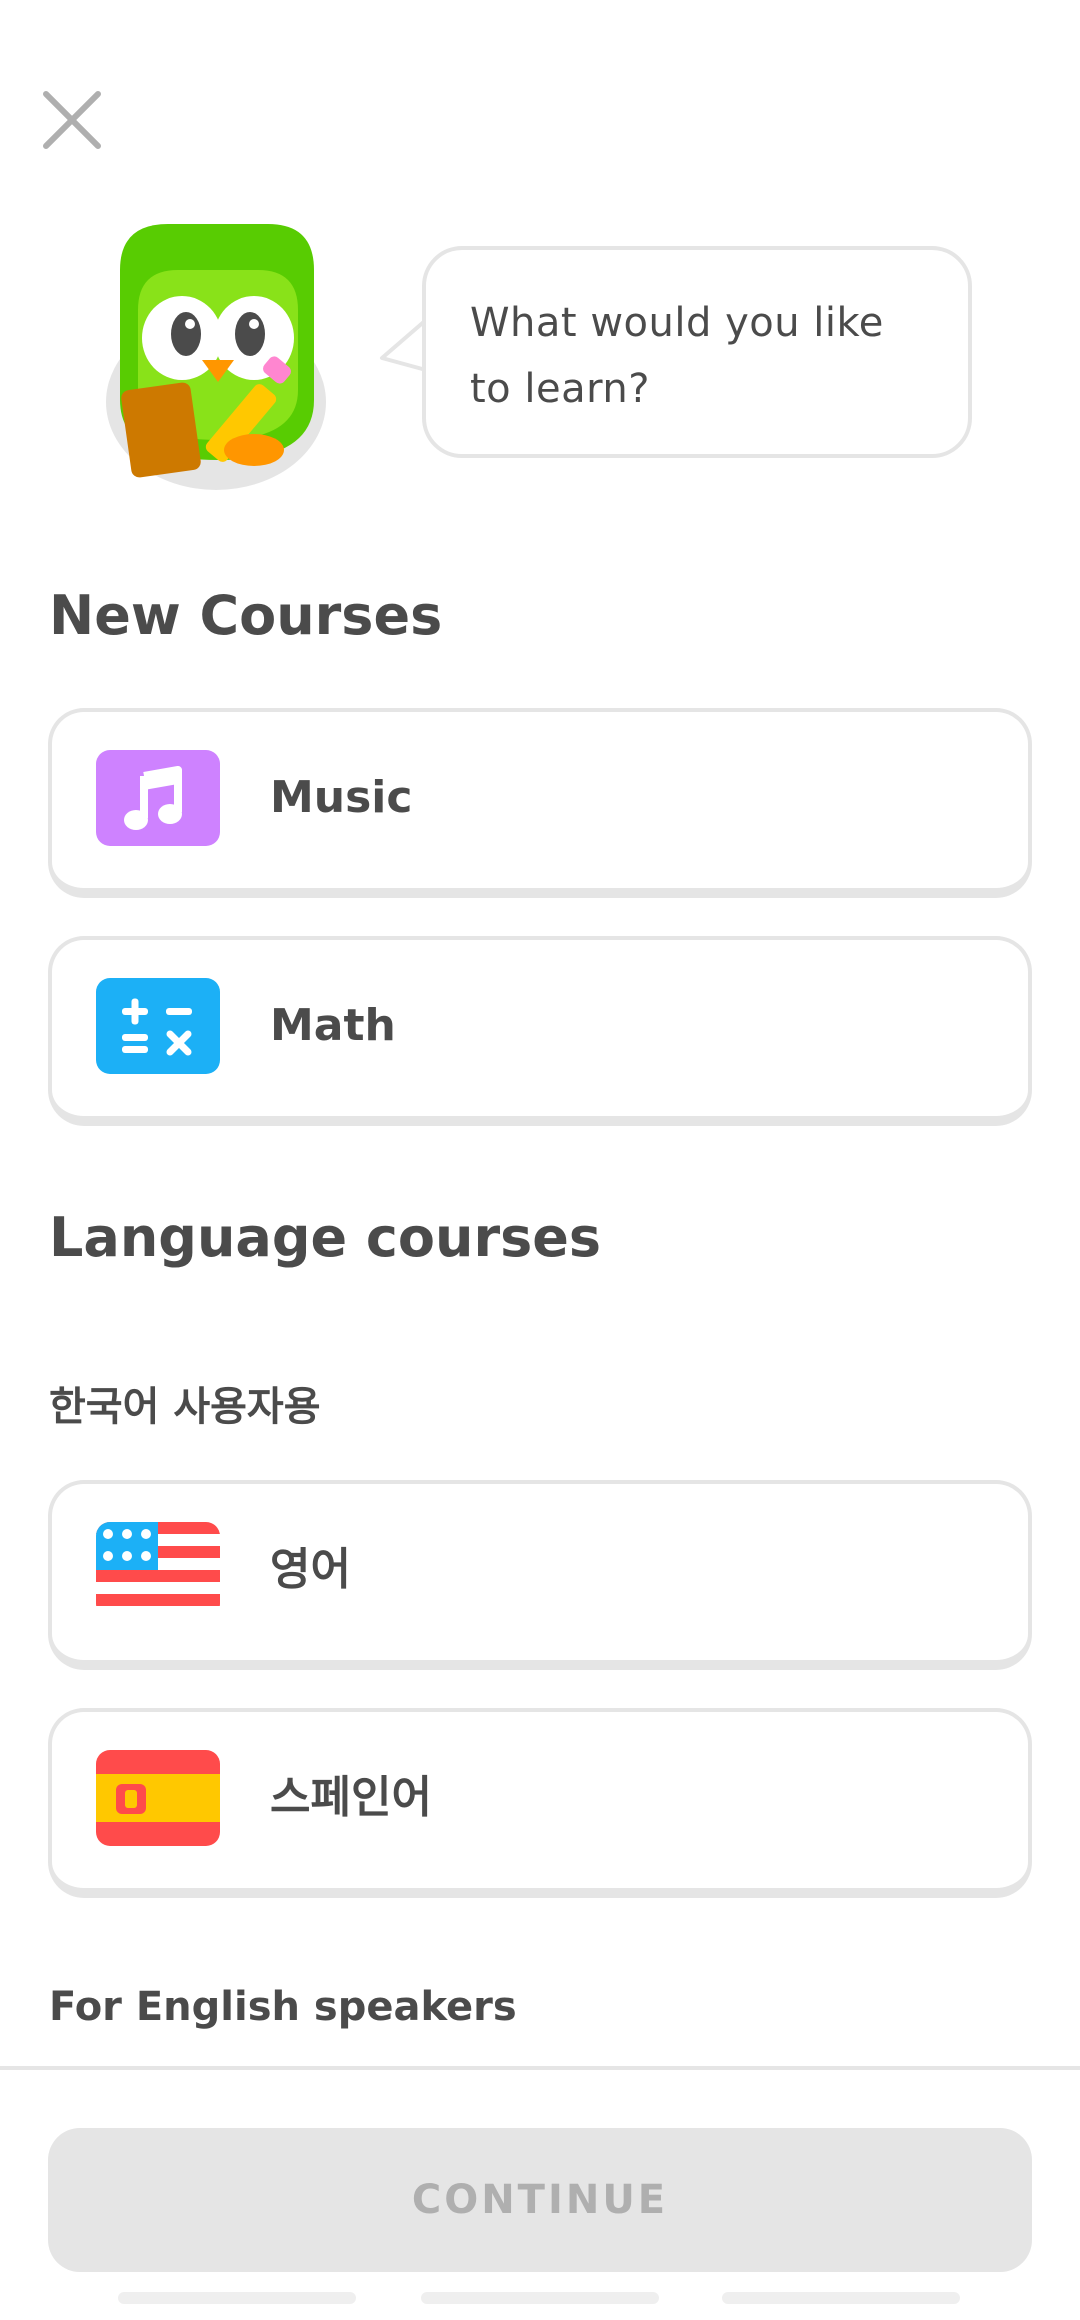  Describe the element at coordinates (218, 355) in the screenshot. I see `owl-mascot-icon` at that location.